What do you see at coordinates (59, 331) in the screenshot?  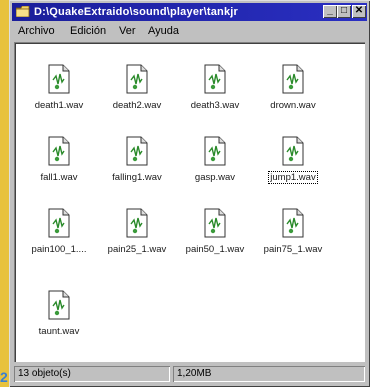 I see `file-name: taunt.wav` at bounding box center [59, 331].